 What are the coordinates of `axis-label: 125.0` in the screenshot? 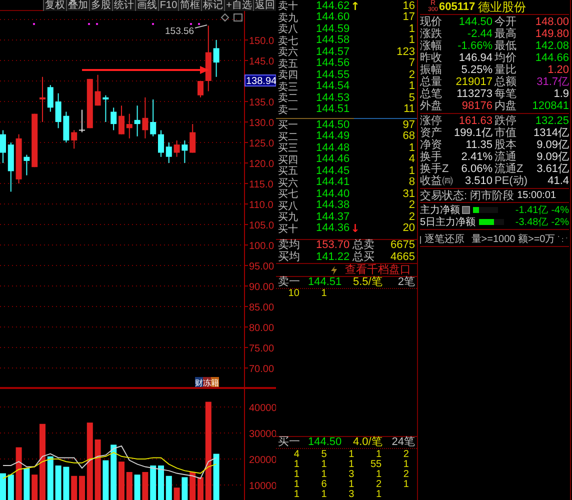 It's located at (261, 144).